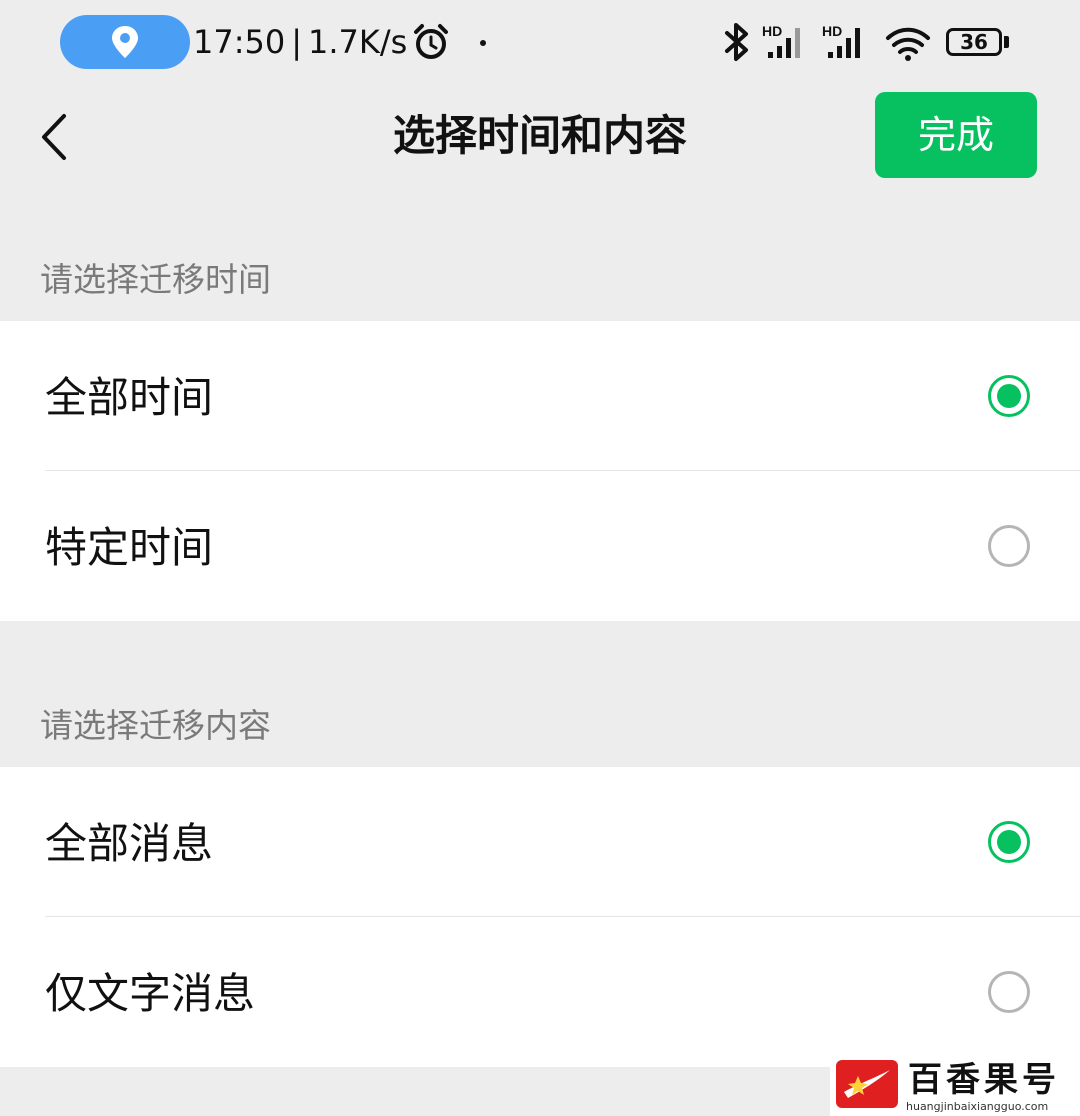 Image resolution: width=1080 pixels, height=1116 pixels. What do you see at coordinates (155, 279) in the screenshot?
I see `time-section-header: 请选择迁移时间` at bounding box center [155, 279].